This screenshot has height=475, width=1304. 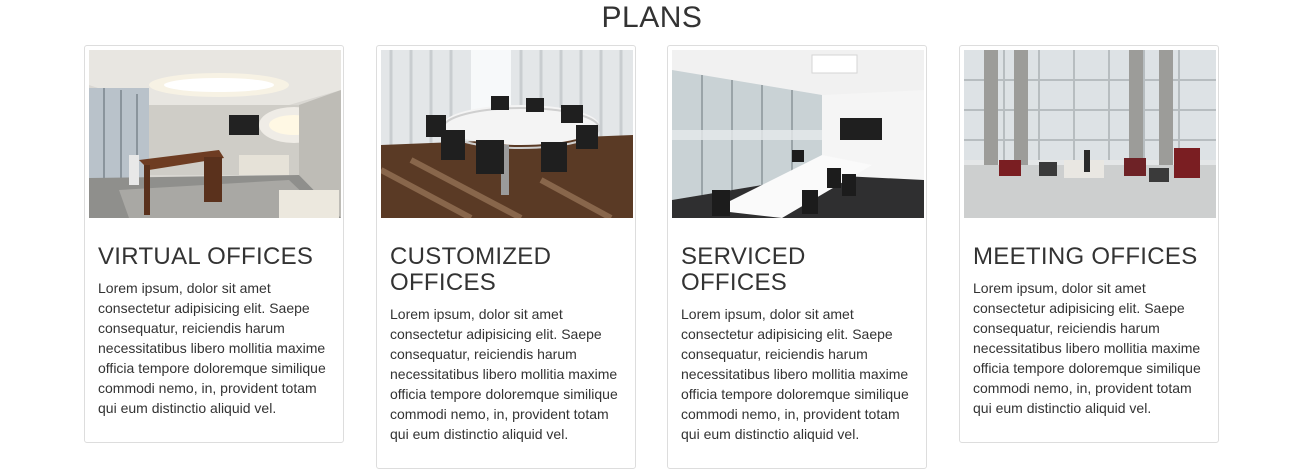 I want to click on card-title: SERVICED OFFICES, so click(x=743, y=269).